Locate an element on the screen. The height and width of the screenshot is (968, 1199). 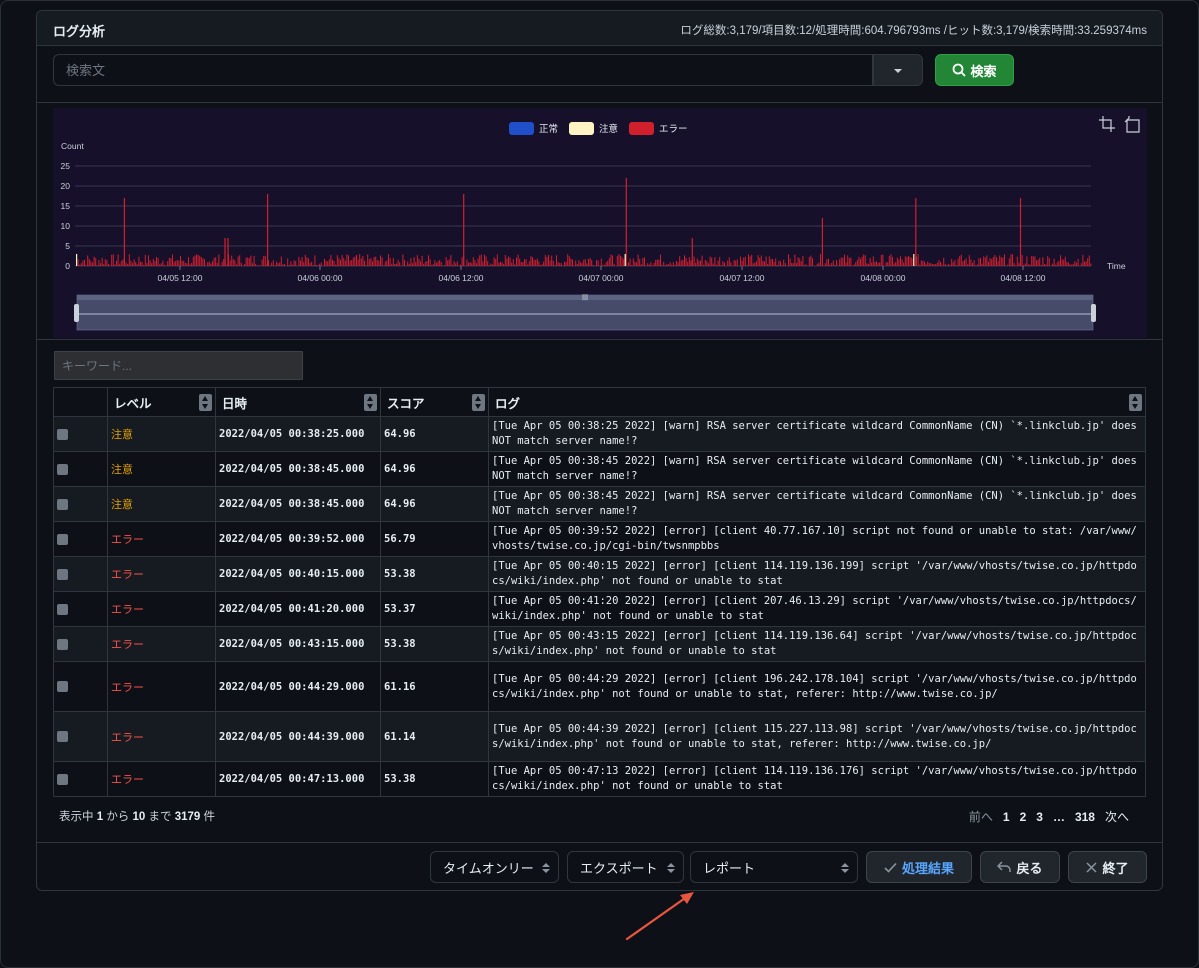
pager-prev: 前へ is located at coordinates (981, 816).